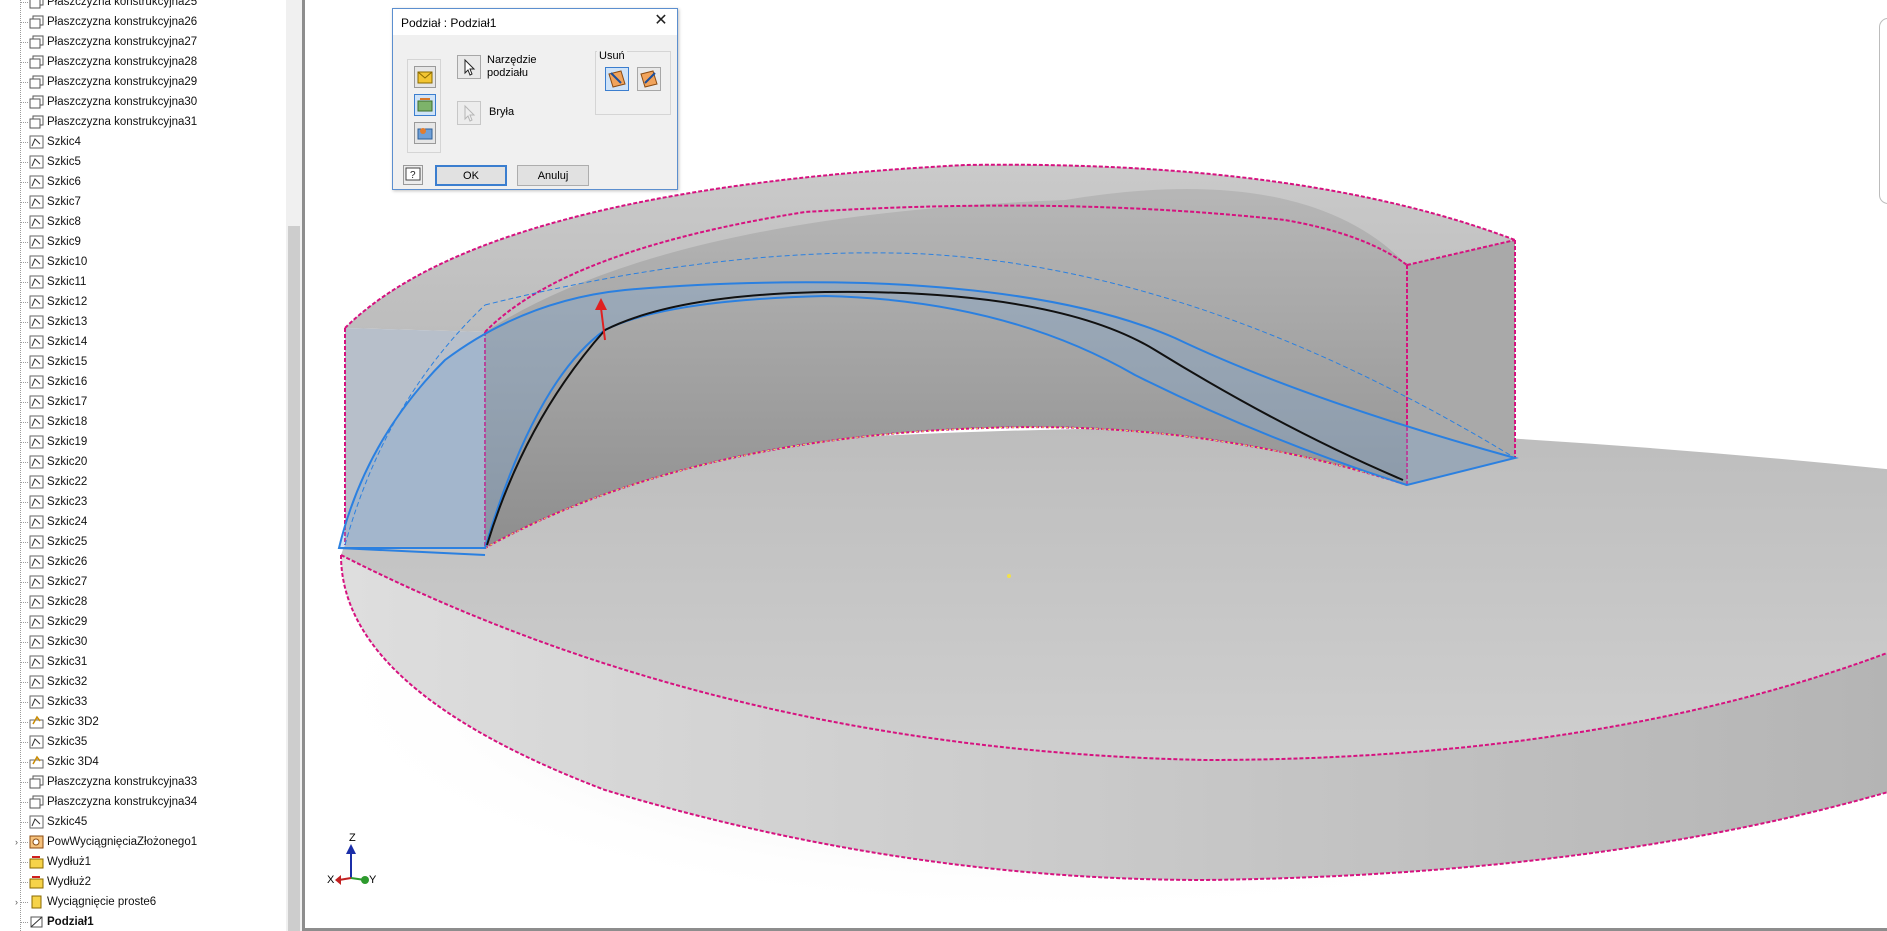 This screenshot has height=931, width=1887. Describe the element at coordinates (143, 522) in the screenshot. I see `browser-item: Szkic24` at that location.